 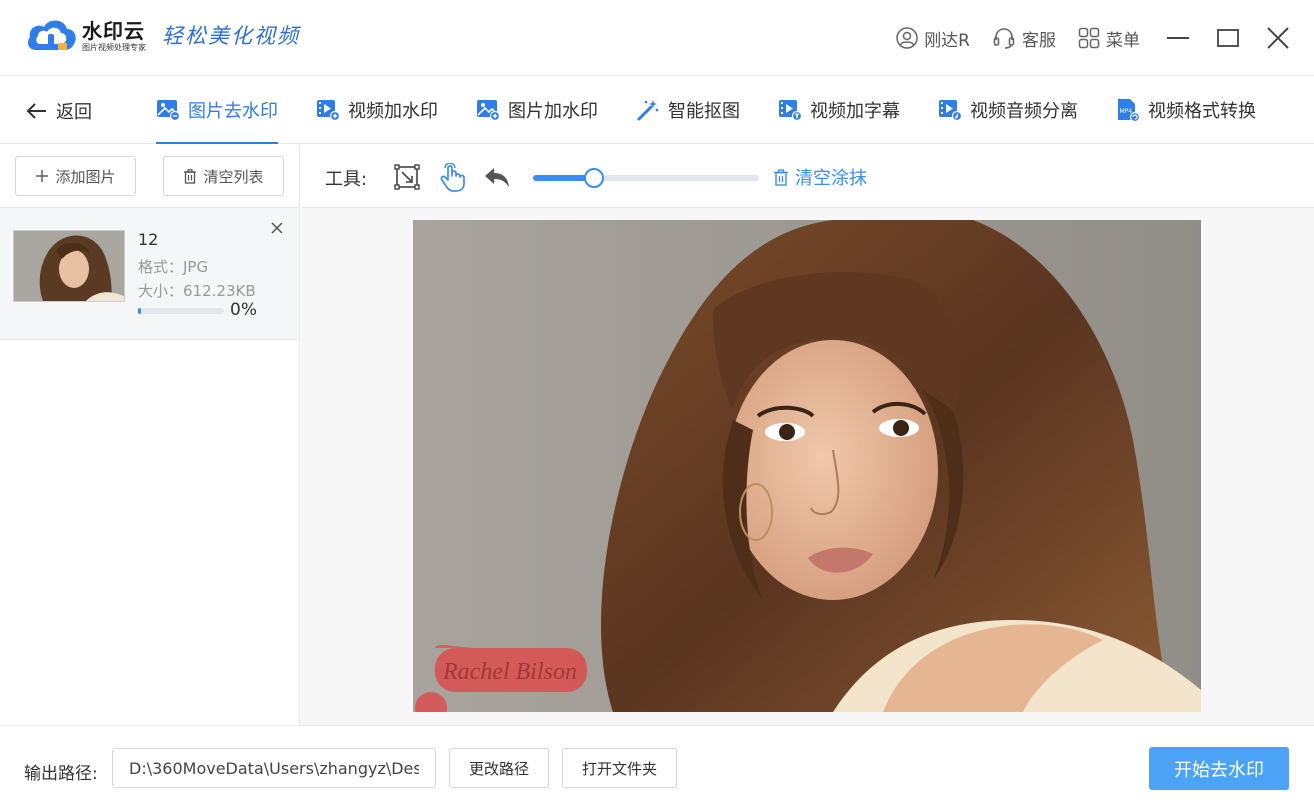 What do you see at coordinates (197, 291) in the screenshot?
I see `file-size: 大小：612.23KB` at bounding box center [197, 291].